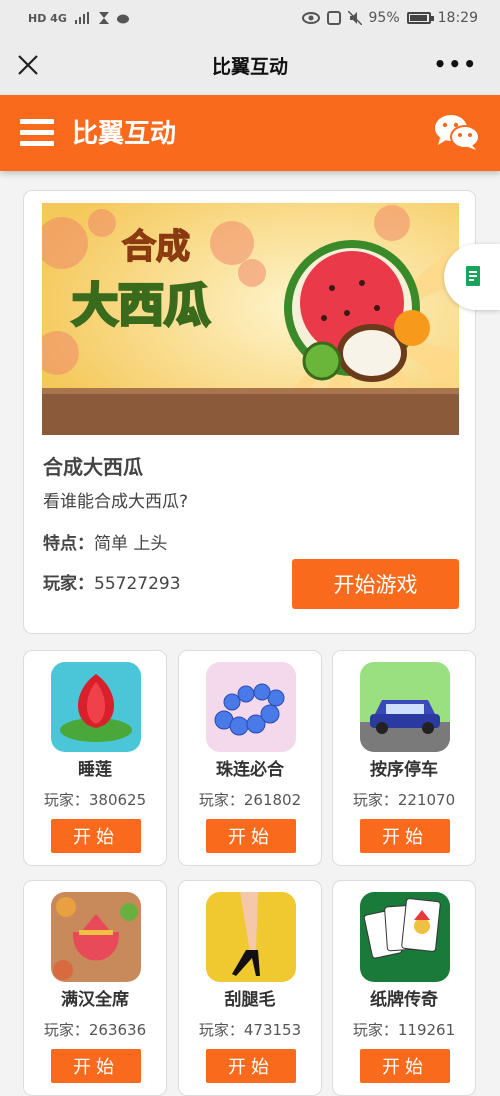 This screenshot has width=500, height=1096. I want to click on clock: 18:29, so click(457, 18).